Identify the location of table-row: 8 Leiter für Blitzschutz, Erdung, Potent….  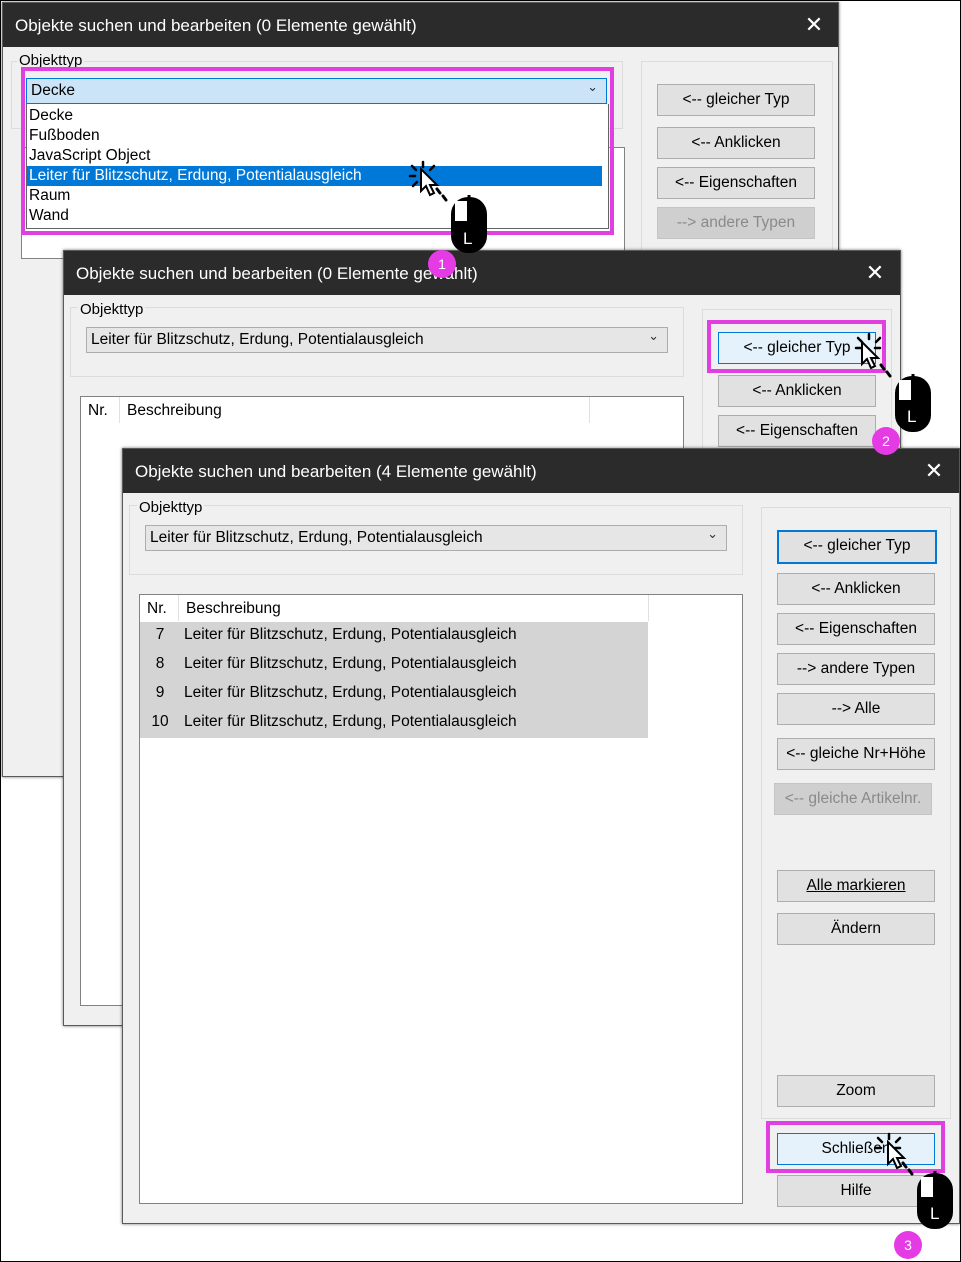
(394, 665).